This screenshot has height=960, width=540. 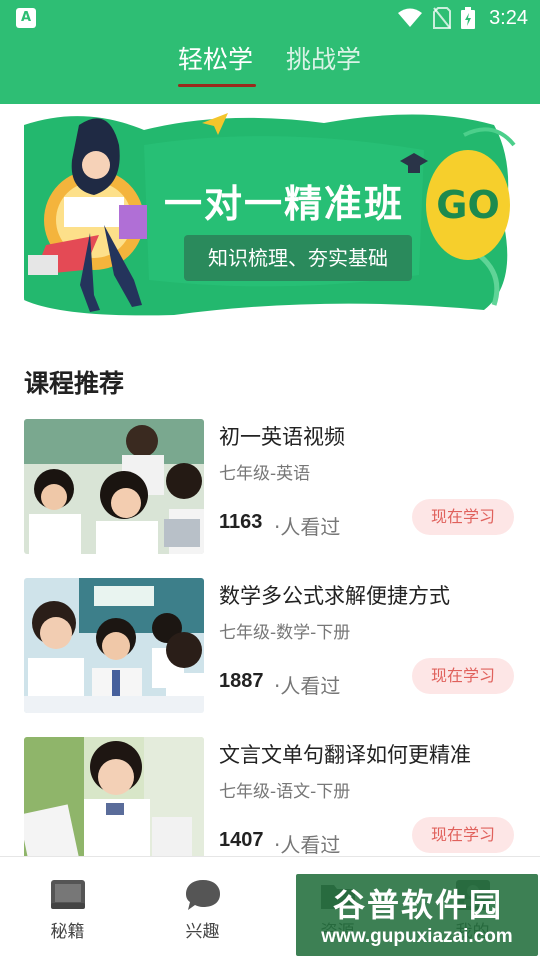 What do you see at coordinates (508, 17) in the screenshot?
I see `status-time: 3:24` at bounding box center [508, 17].